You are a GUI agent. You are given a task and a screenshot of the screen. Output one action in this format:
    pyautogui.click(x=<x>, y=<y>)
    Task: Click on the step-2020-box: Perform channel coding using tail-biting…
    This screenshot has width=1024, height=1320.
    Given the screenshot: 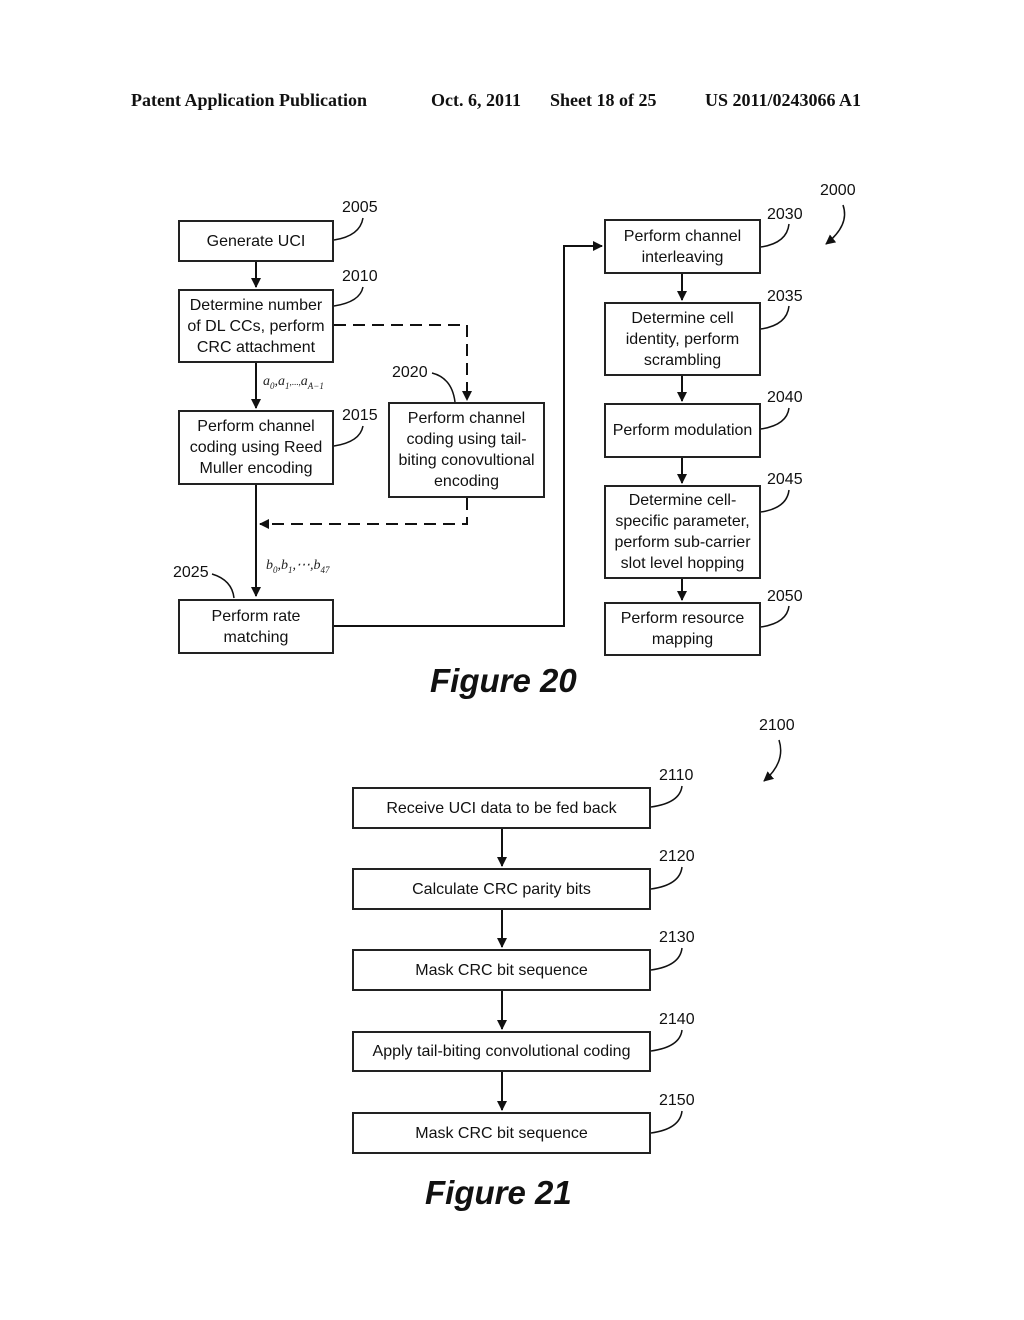 What is the action you would take?
    pyautogui.click(x=466, y=450)
    